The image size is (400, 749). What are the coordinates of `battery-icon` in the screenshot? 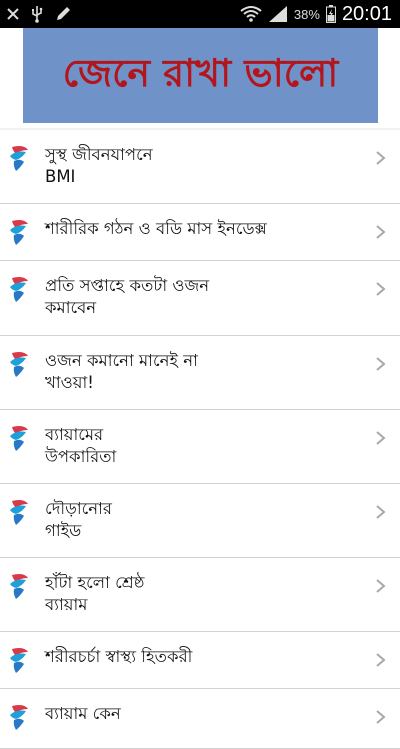 It's located at (330, 14).